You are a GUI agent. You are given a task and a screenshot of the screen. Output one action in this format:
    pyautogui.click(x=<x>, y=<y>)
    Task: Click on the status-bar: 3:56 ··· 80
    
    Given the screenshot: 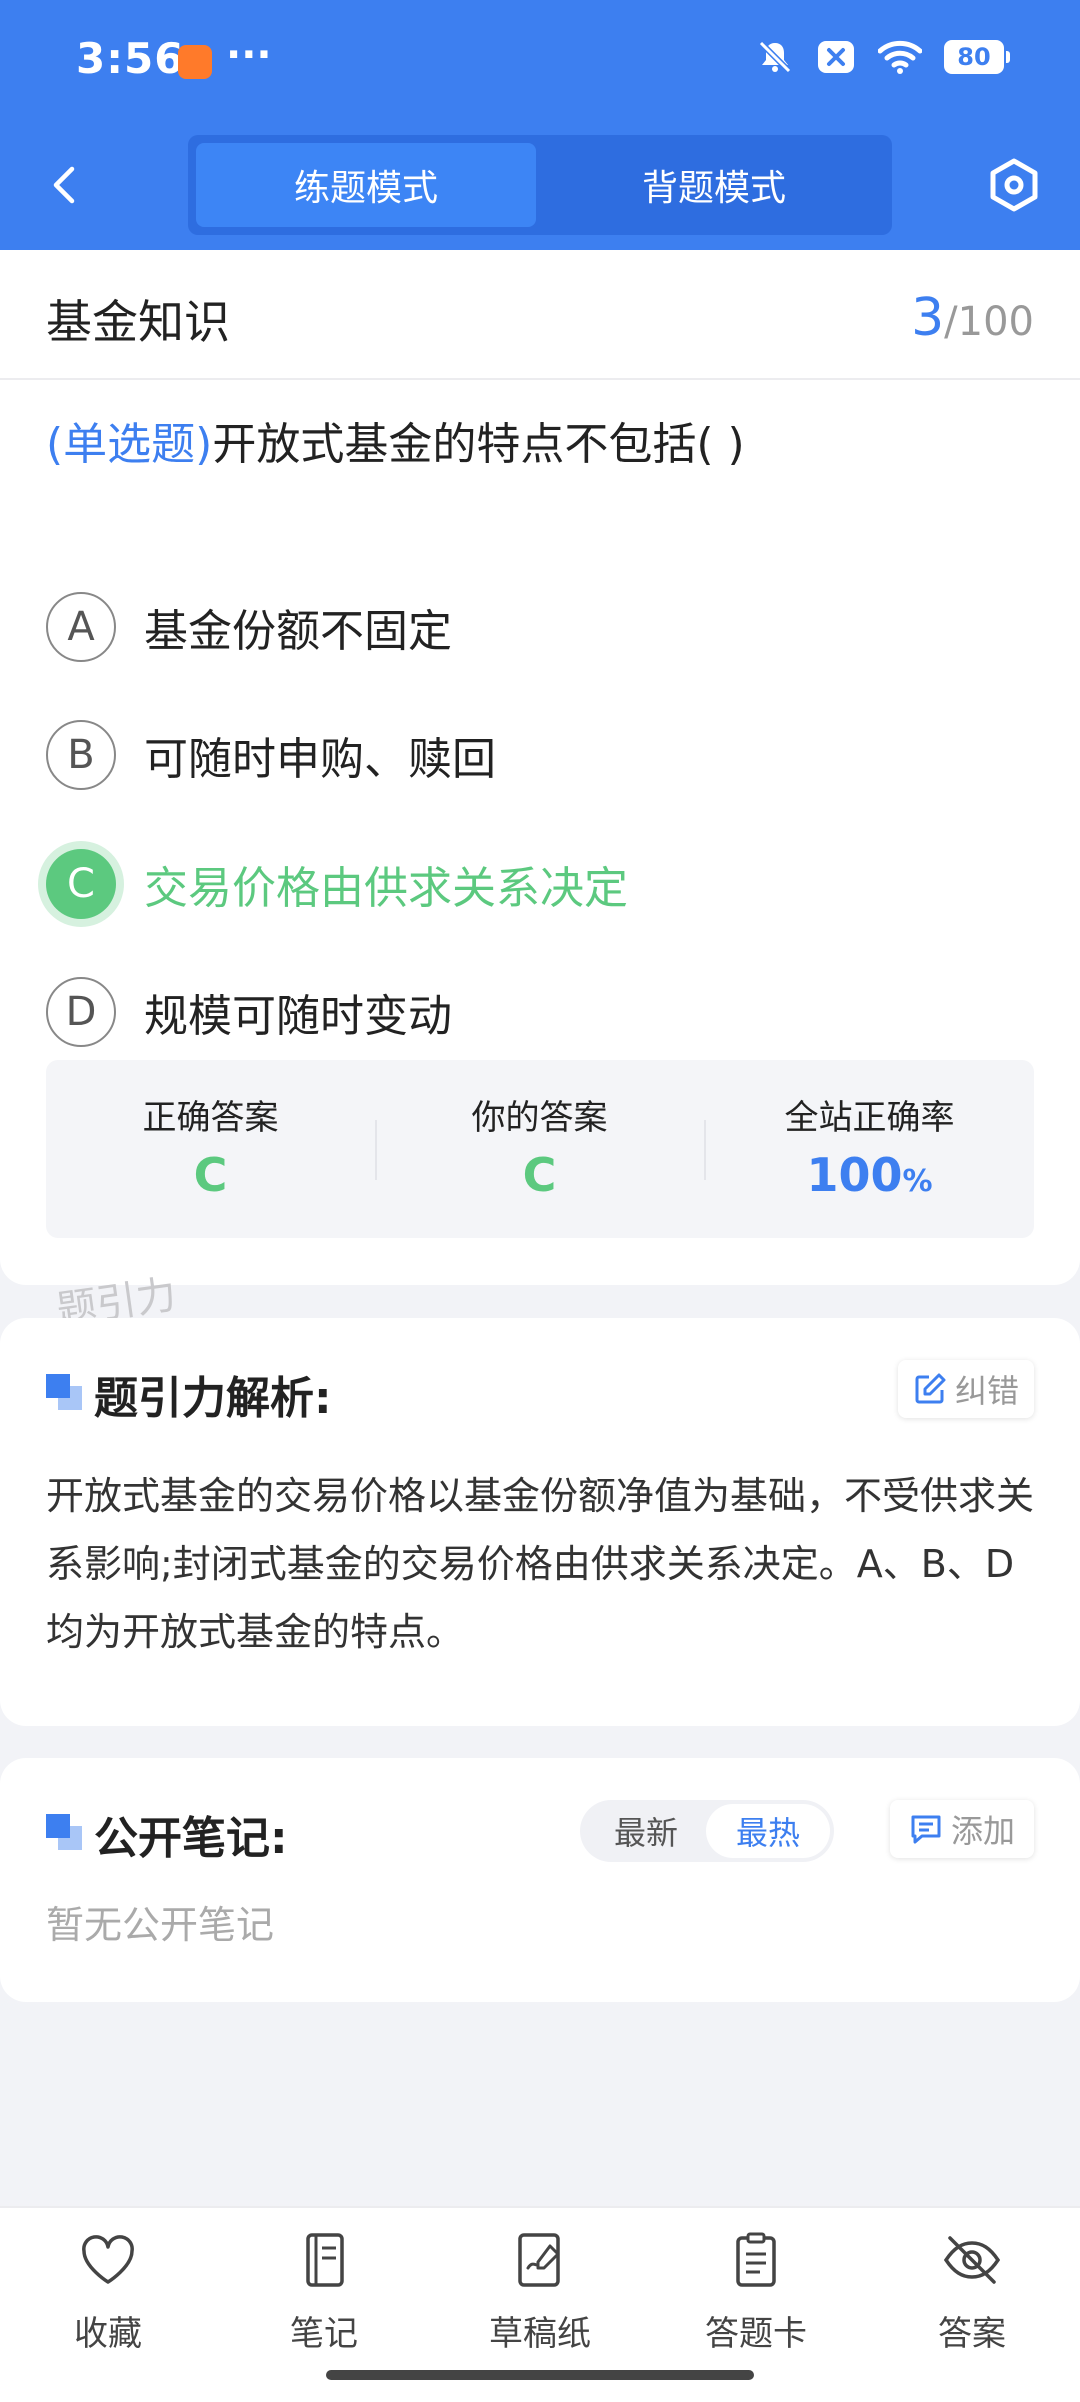 What is the action you would take?
    pyautogui.click(x=540, y=62)
    